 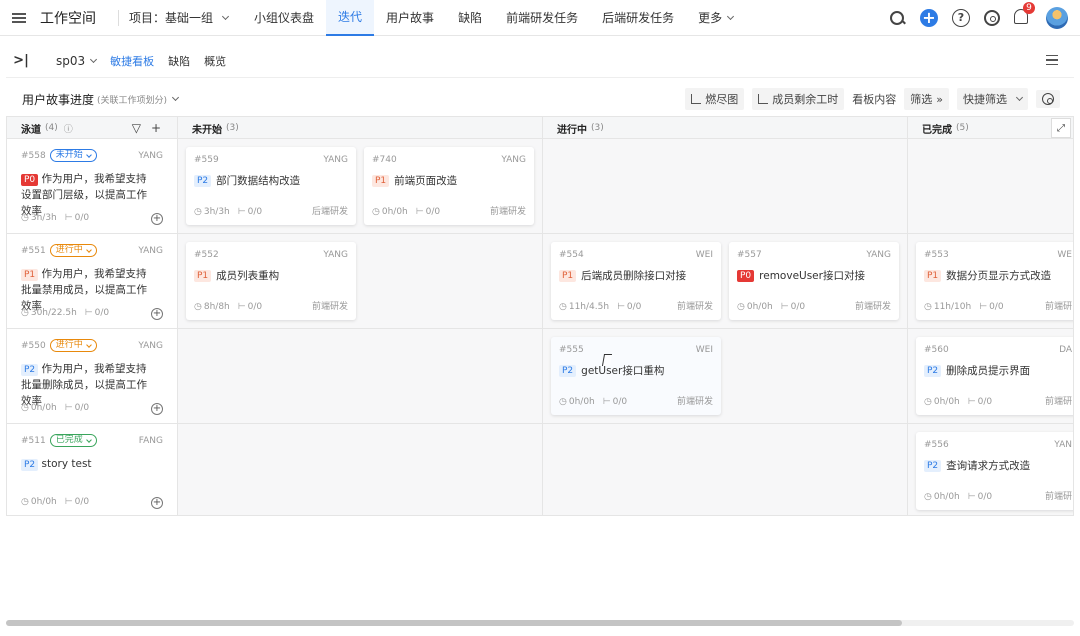 What do you see at coordinates (53, 313) in the screenshot?
I see `story-hours: 30h/22.5h` at bounding box center [53, 313].